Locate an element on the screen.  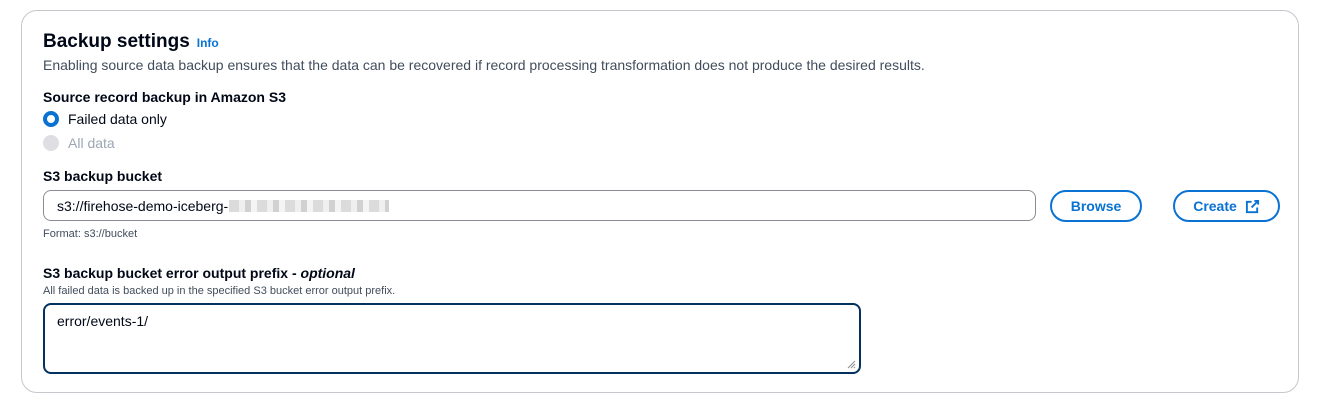
prefix-label-text: S3 backup bucket error output prefix is located at coordinates (166, 273).